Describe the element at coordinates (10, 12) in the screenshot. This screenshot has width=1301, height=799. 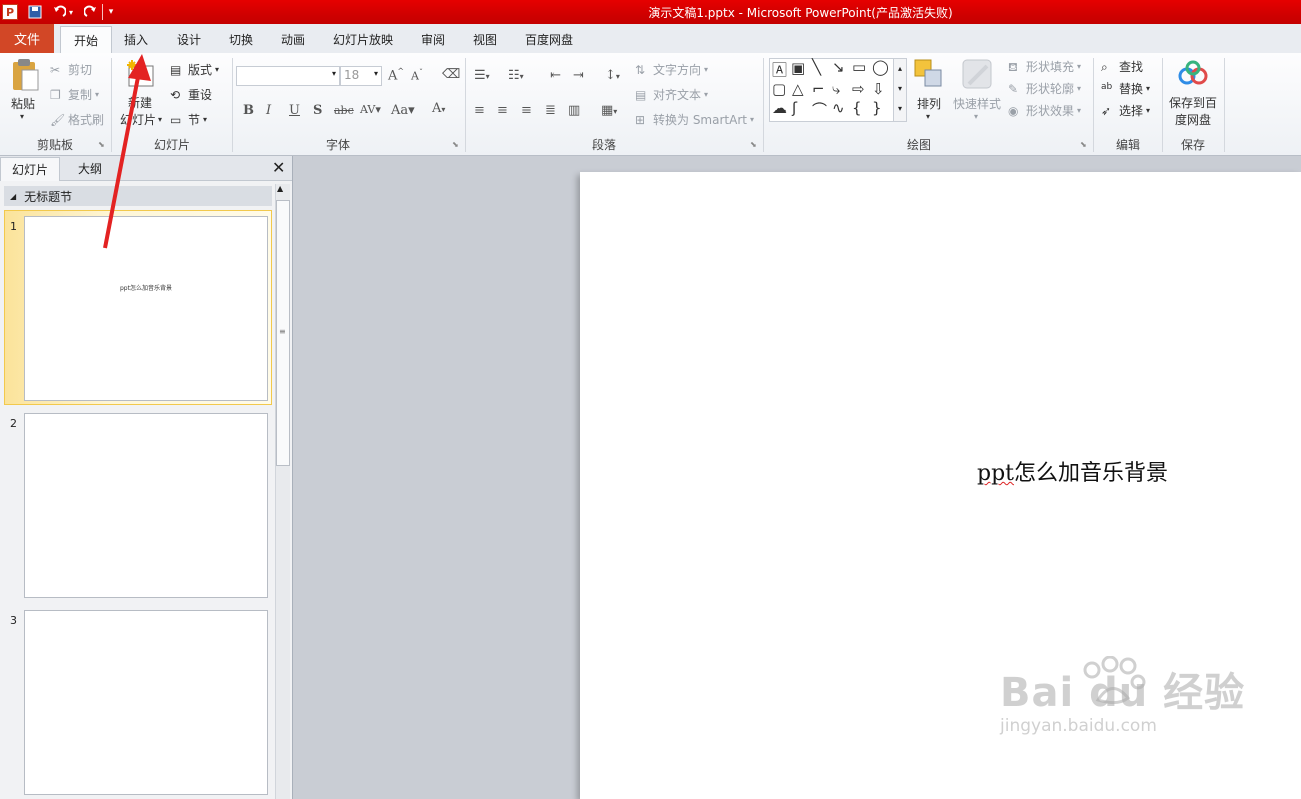
I see `powerpoint-app-icon: P` at that location.